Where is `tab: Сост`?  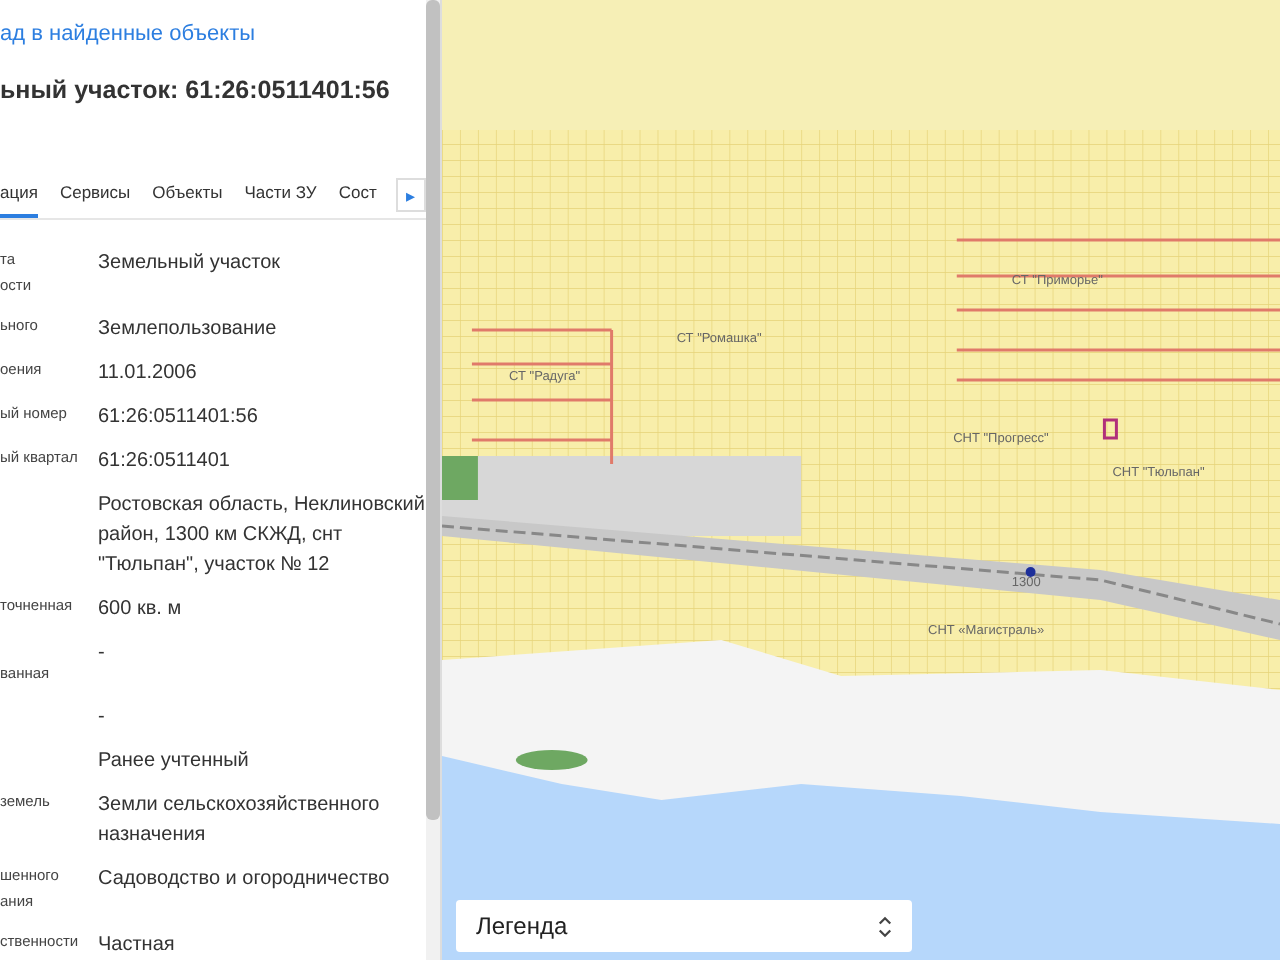 tab: Сост is located at coordinates (357, 195).